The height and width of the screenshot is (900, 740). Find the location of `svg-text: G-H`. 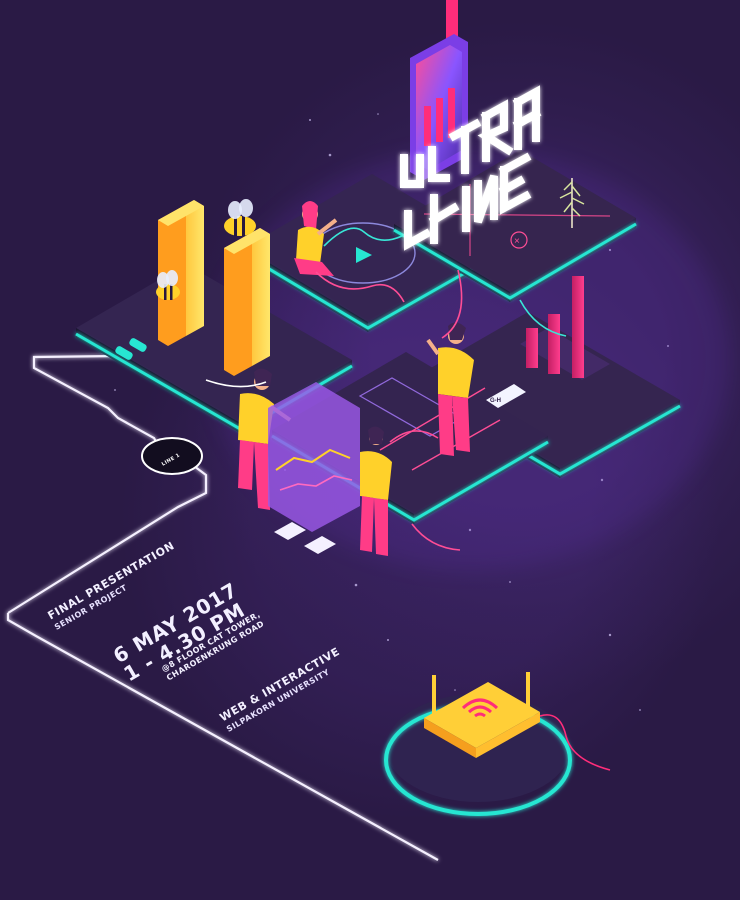

svg-text: G-H is located at coordinates (495, 401).